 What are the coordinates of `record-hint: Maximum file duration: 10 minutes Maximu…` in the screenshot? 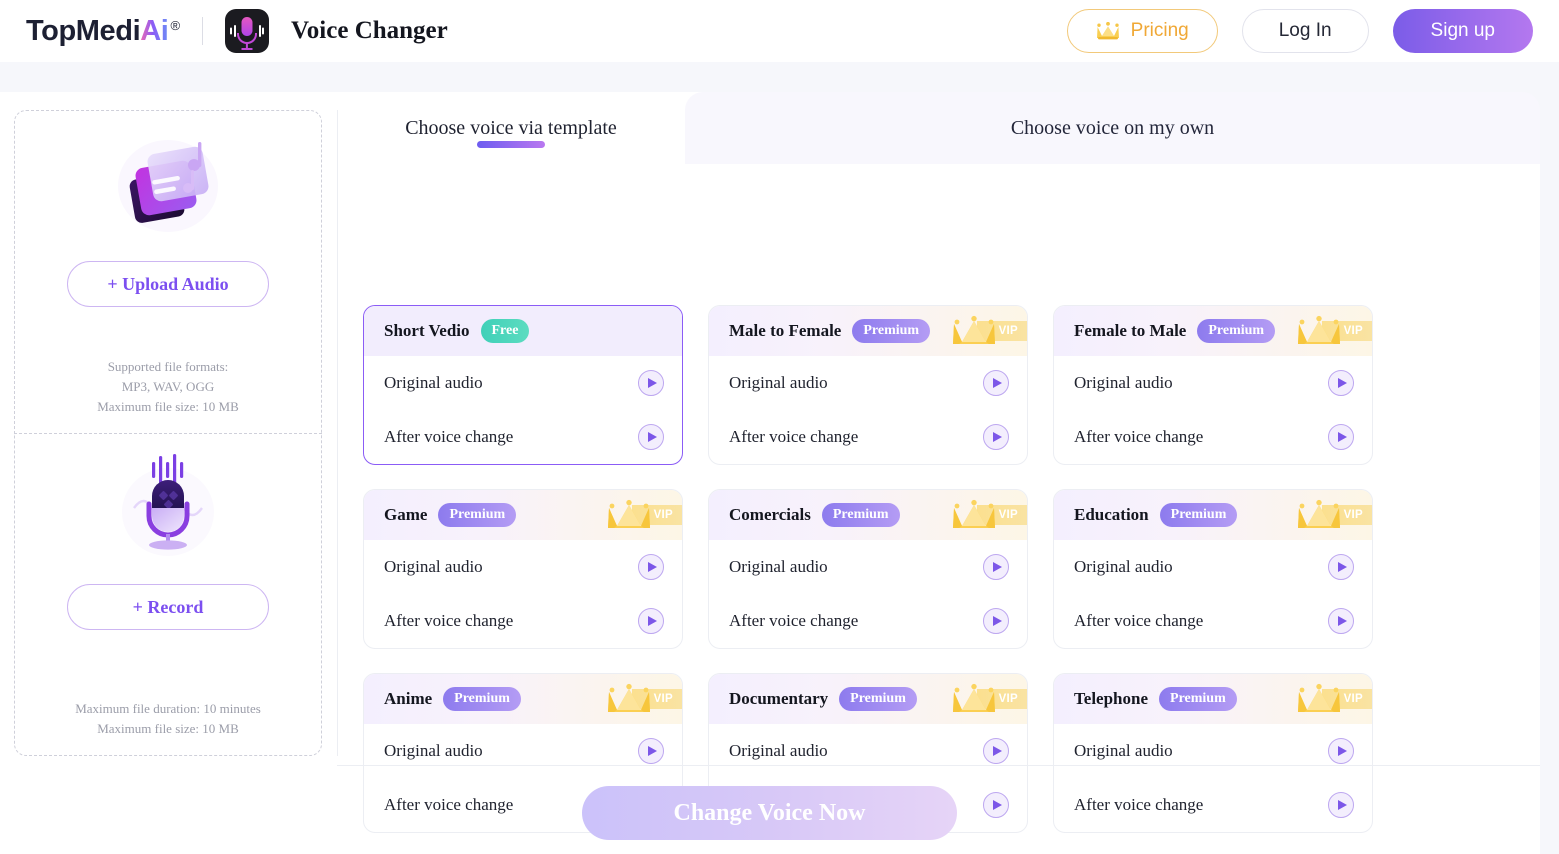 It's located at (168, 719).